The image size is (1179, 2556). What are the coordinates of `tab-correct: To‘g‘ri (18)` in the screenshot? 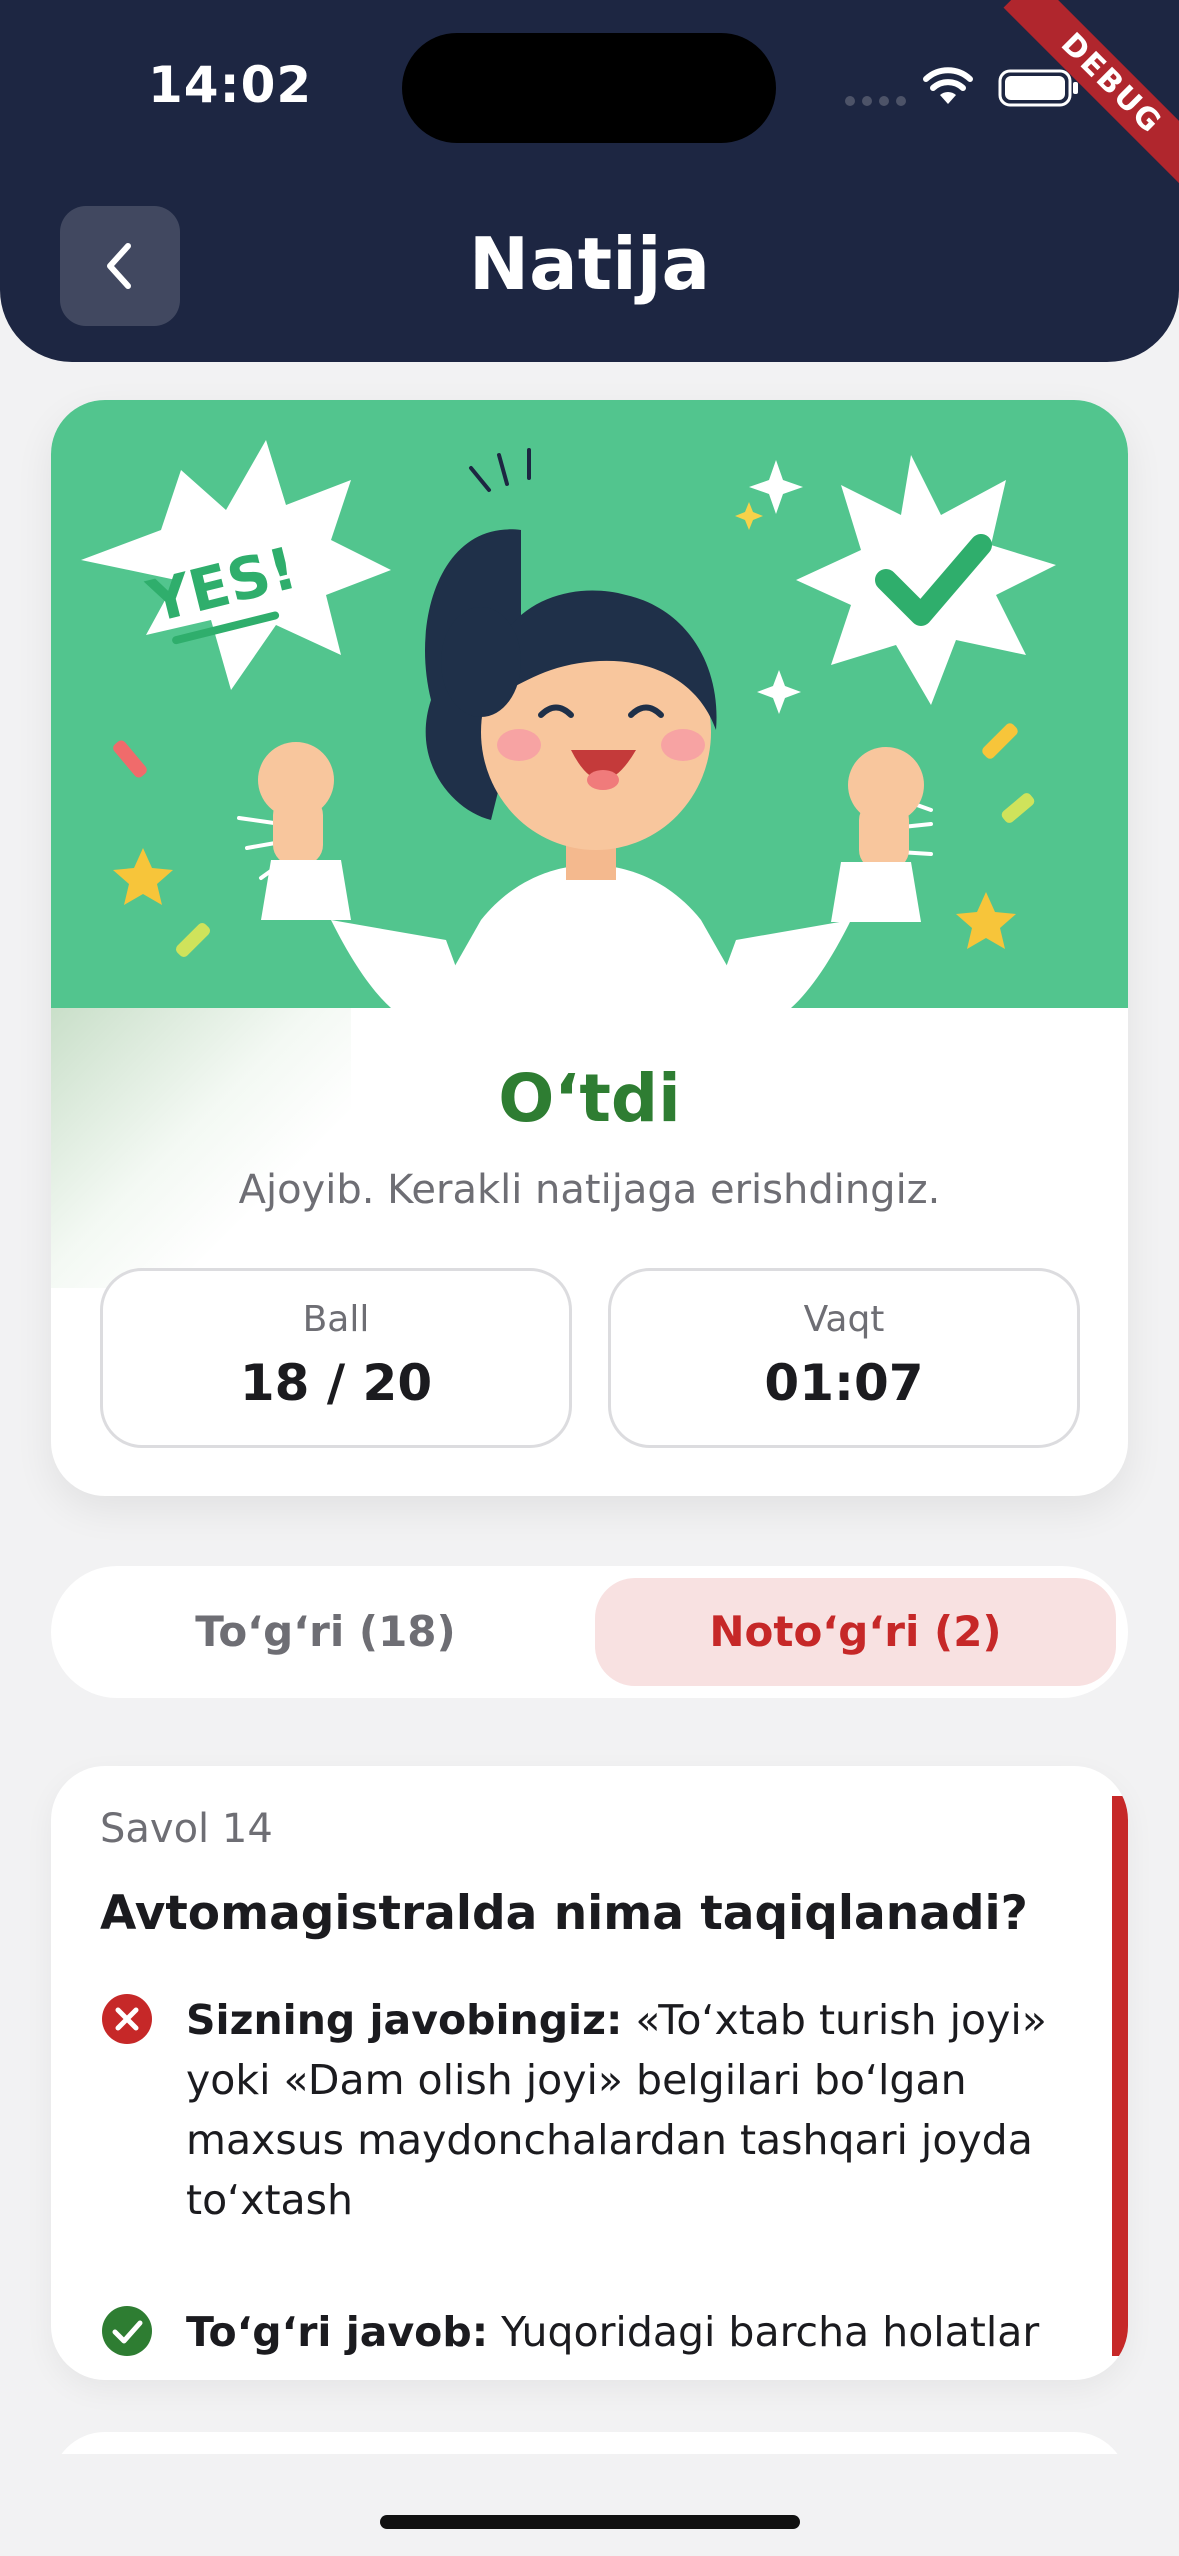 It's located at (325, 1632).